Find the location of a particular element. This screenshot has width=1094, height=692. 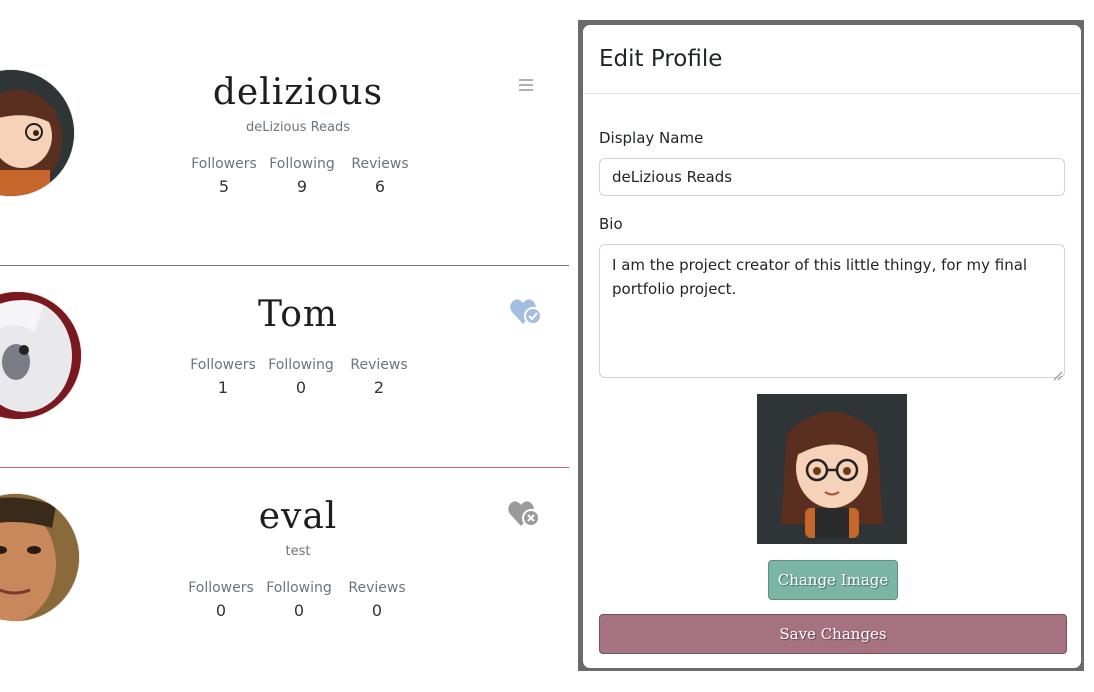

profile-stats: Followers 5 Following 9 Reviews 6 is located at coordinates (302, 176).